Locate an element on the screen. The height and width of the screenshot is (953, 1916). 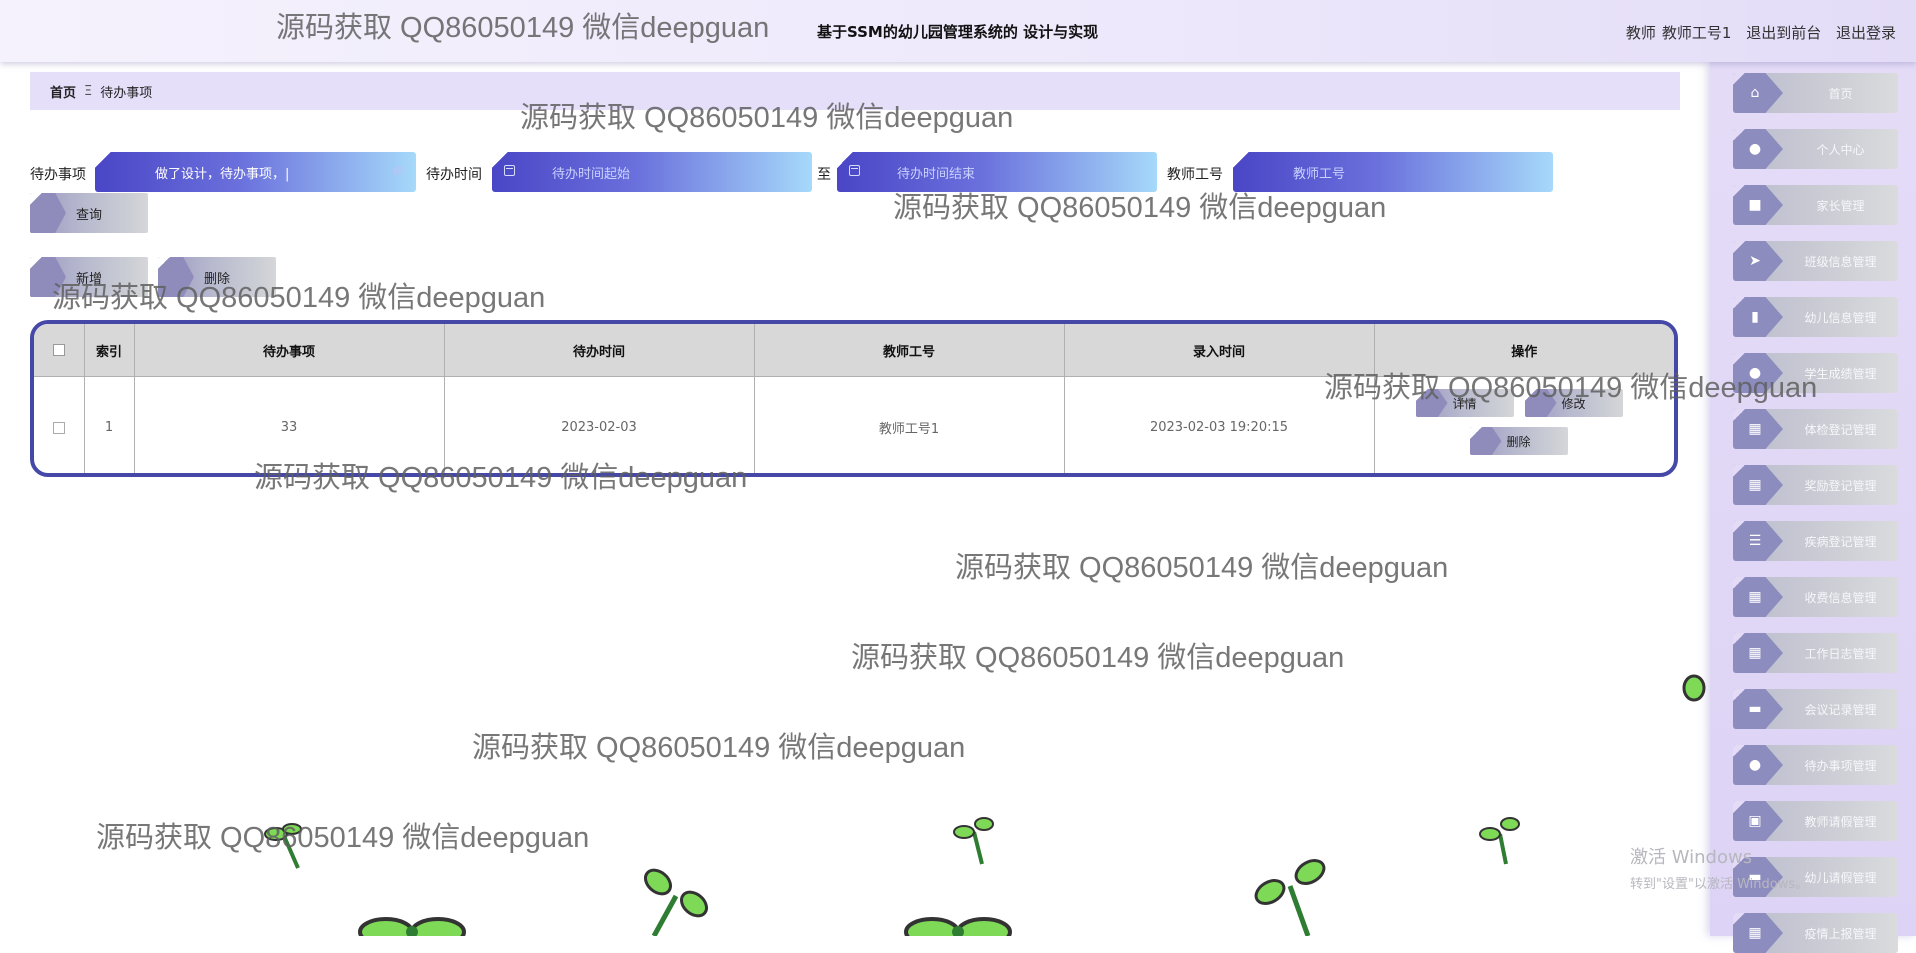
sidebar-item: ● 个人中心 is located at coordinates (1815, 149).